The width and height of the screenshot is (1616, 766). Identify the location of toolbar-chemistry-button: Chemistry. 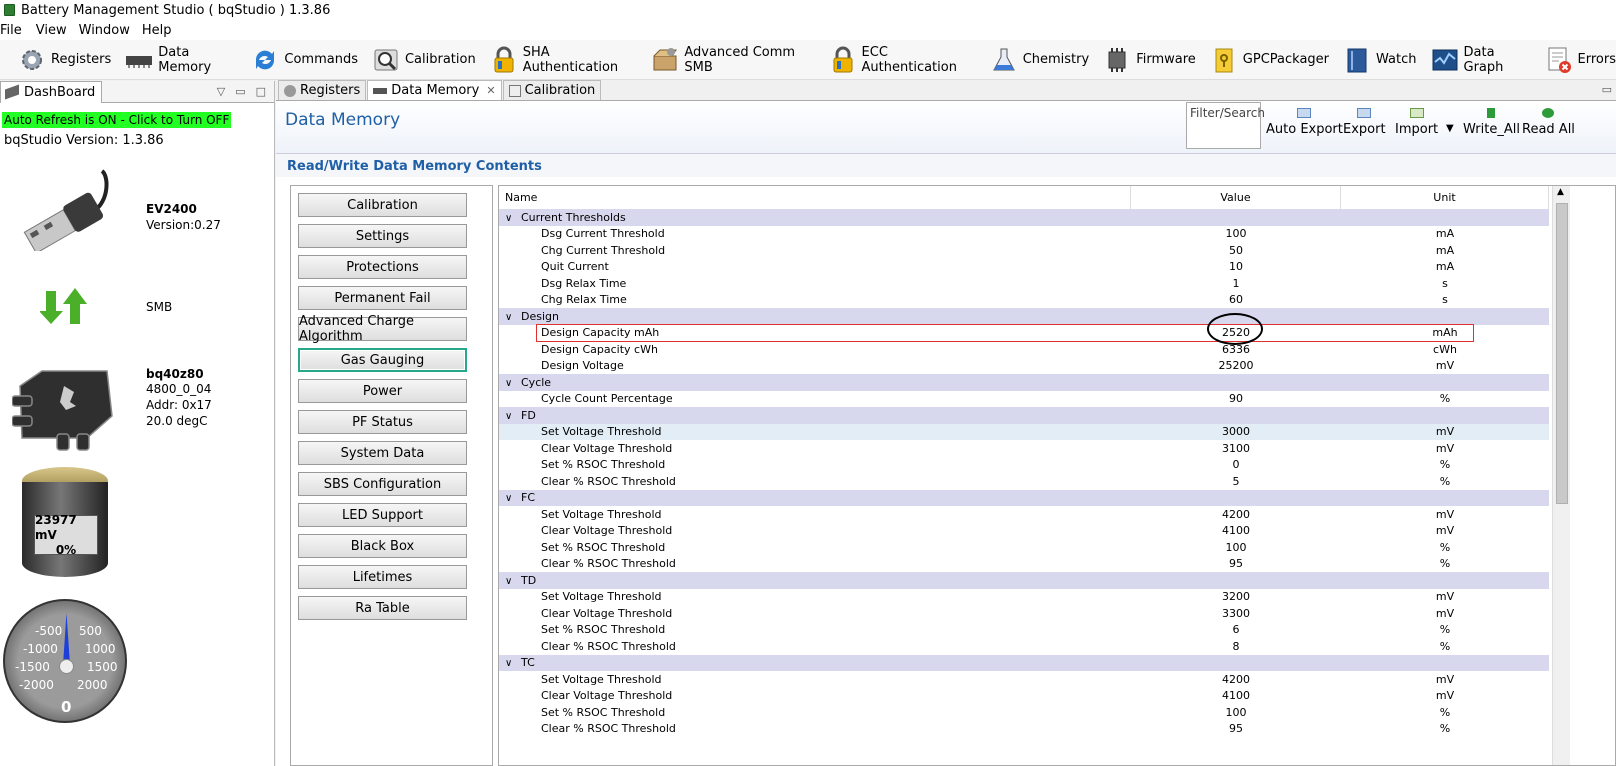
(1039, 60).